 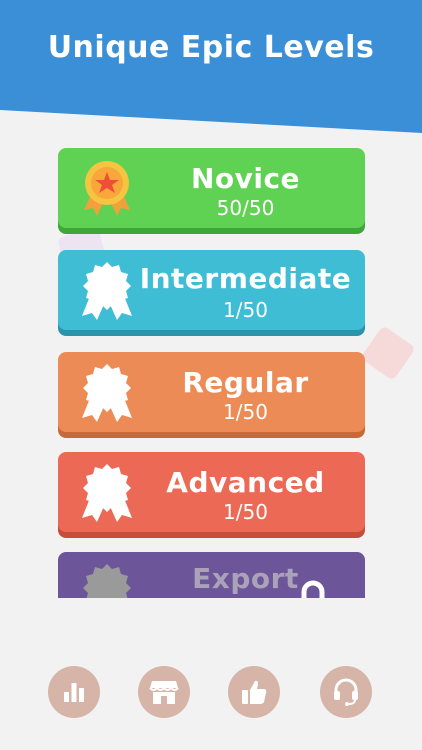 I want to click on level-card-export: Export, so click(x=211, y=575).